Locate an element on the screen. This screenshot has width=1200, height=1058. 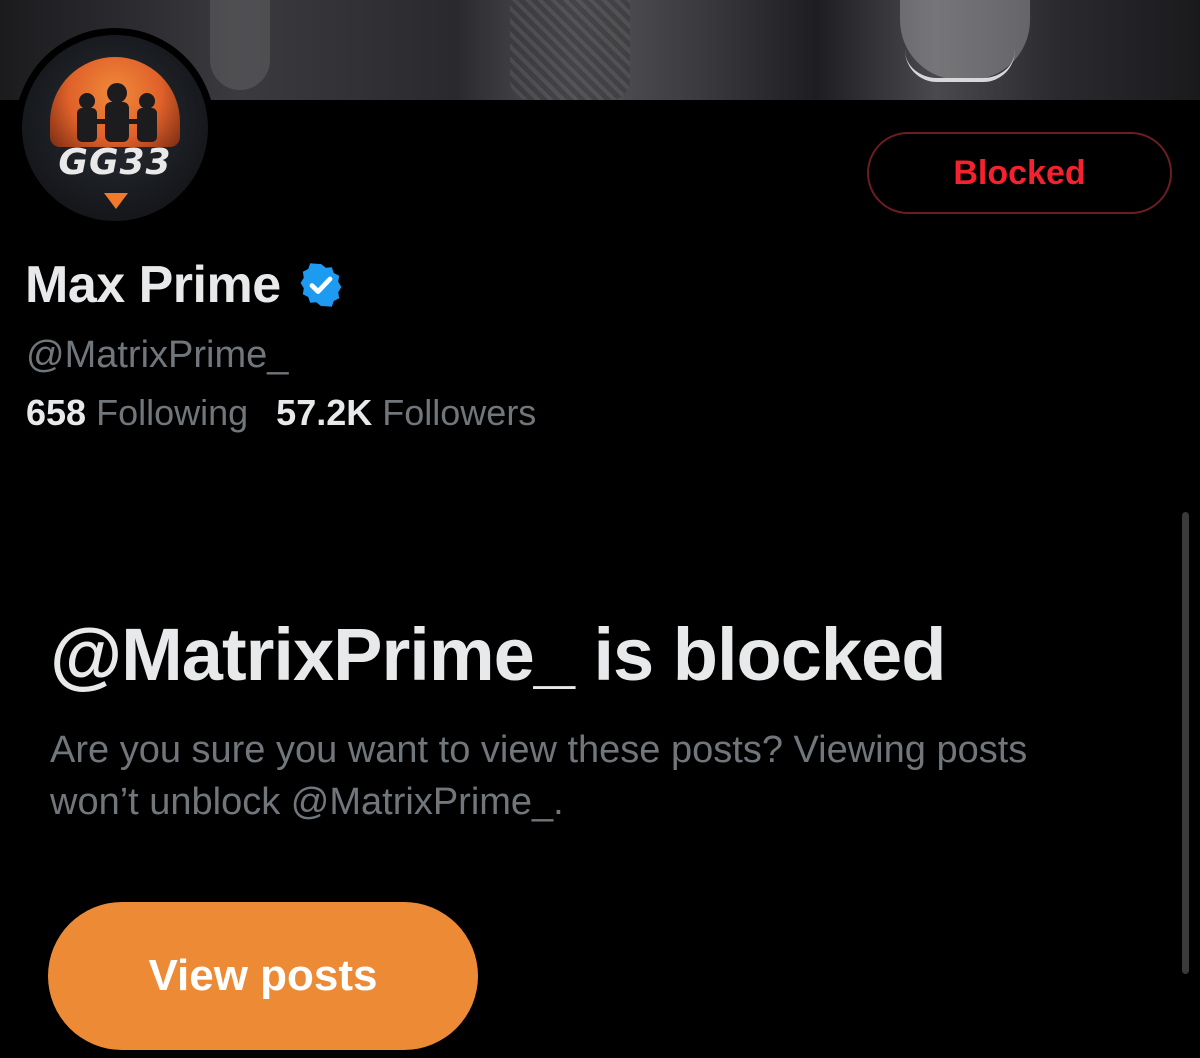
avatar-logo-icon: GG33 is located at coordinates (115, 128).